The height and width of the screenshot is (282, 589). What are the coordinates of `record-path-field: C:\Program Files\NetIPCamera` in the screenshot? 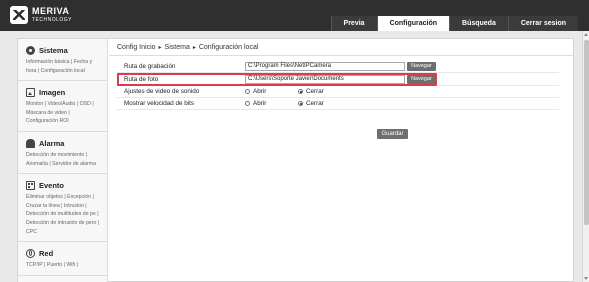 It's located at (325, 66).